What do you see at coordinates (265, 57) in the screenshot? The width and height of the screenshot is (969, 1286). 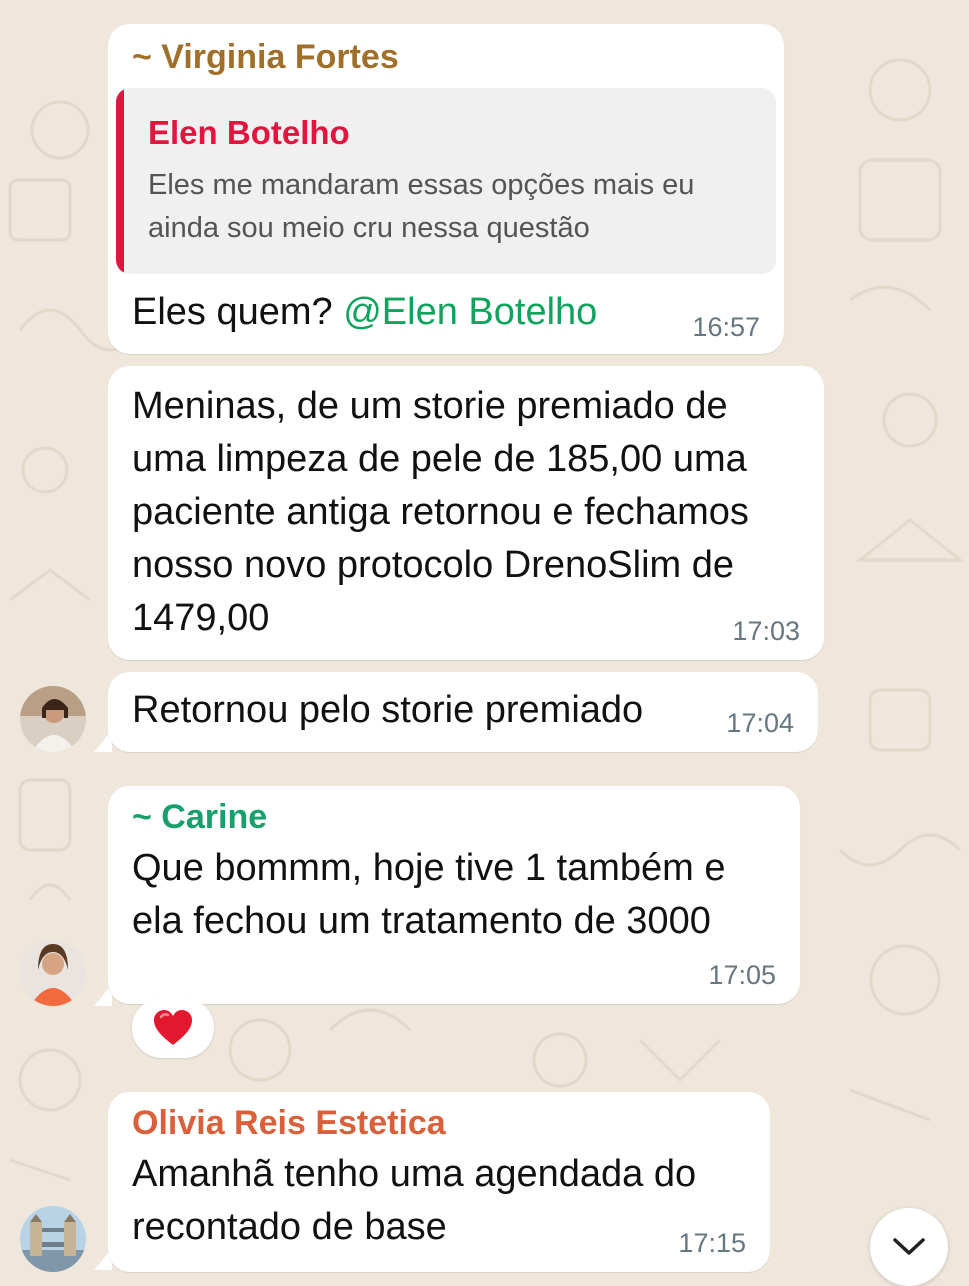 I see `sender-name: ~ Virginia Fortes` at bounding box center [265, 57].